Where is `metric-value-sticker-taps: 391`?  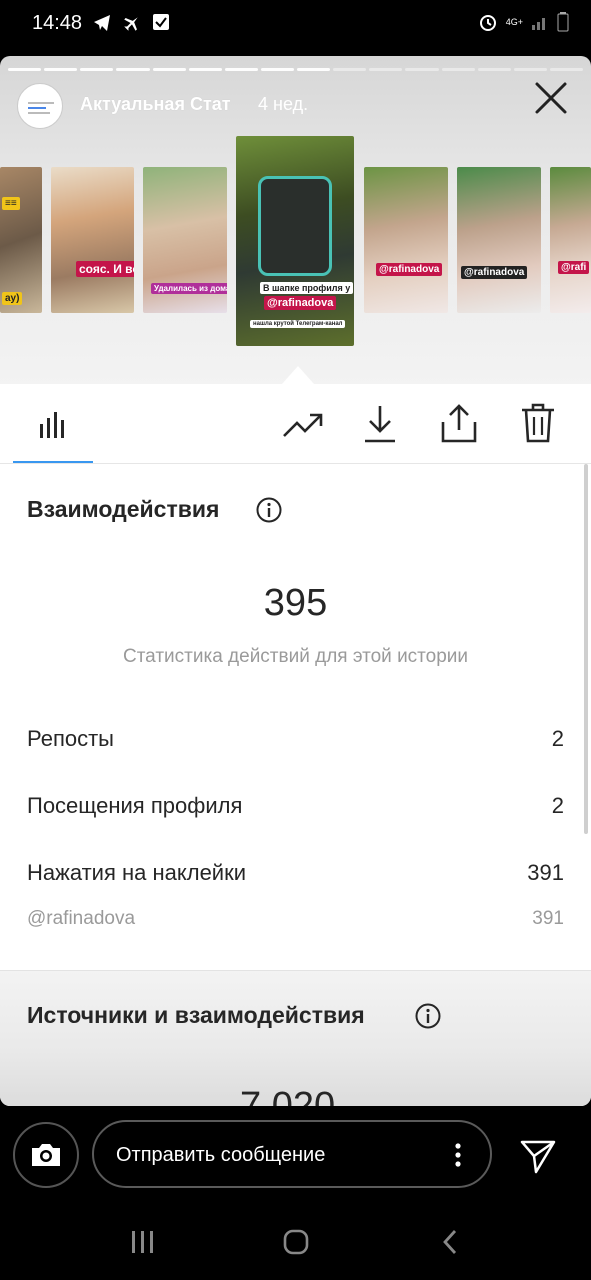 metric-value-sticker-taps: 391 is located at coordinates (545, 872).